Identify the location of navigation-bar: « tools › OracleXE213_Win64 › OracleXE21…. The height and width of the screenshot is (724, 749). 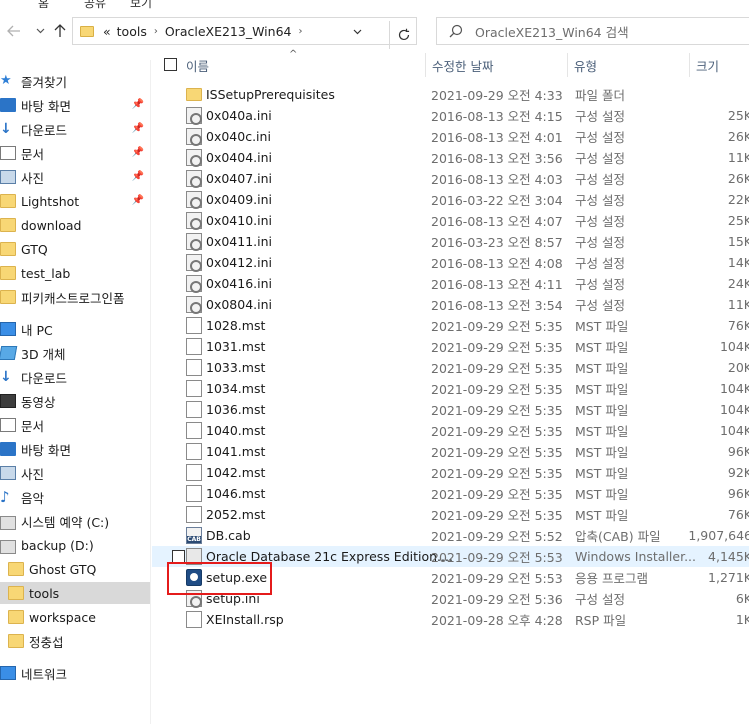
(374, 31).